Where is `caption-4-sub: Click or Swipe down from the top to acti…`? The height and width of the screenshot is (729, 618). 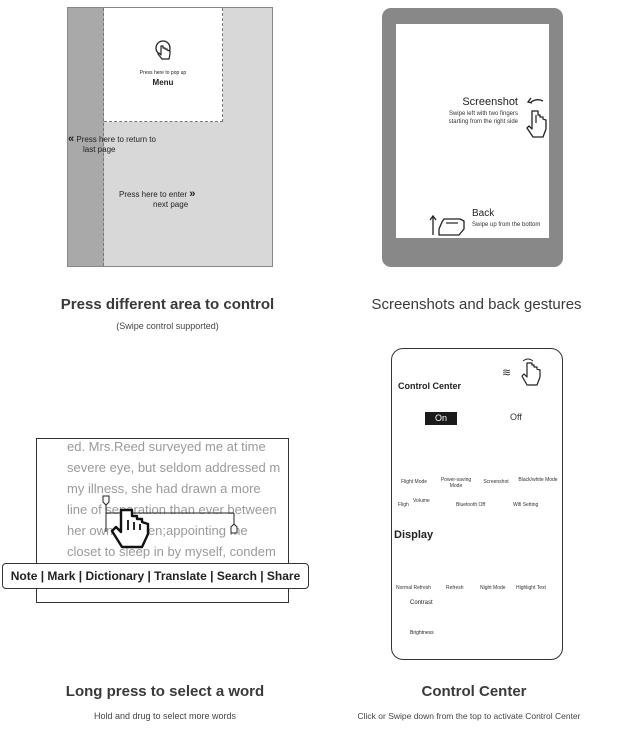 caption-4-sub: Click or Swipe down from the top to acti… is located at coordinates (469, 716).